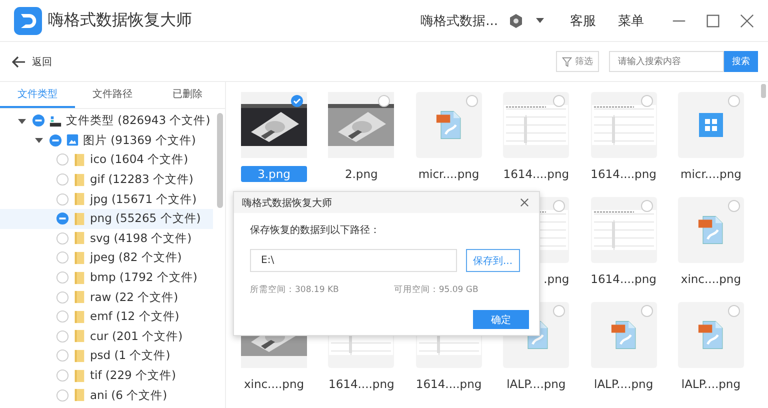  I want to click on available-space: 可用空间：95.09 GB, so click(436, 290).